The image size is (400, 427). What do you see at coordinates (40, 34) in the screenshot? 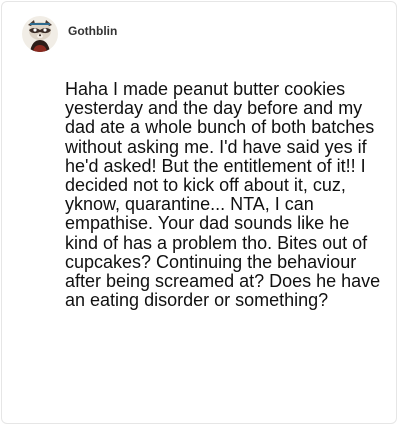
I see `raccoon-avatar-icon` at bounding box center [40, 34].